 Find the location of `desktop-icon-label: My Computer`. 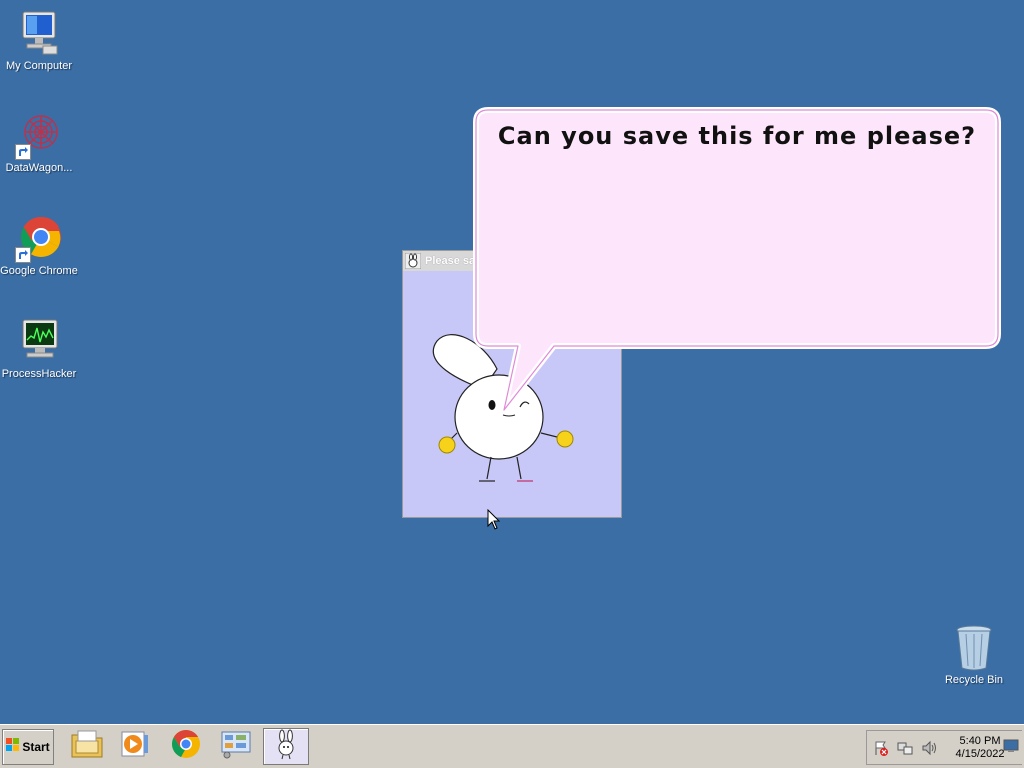

desktop-icon-label: My Computer is located at coordinates (39, 66).